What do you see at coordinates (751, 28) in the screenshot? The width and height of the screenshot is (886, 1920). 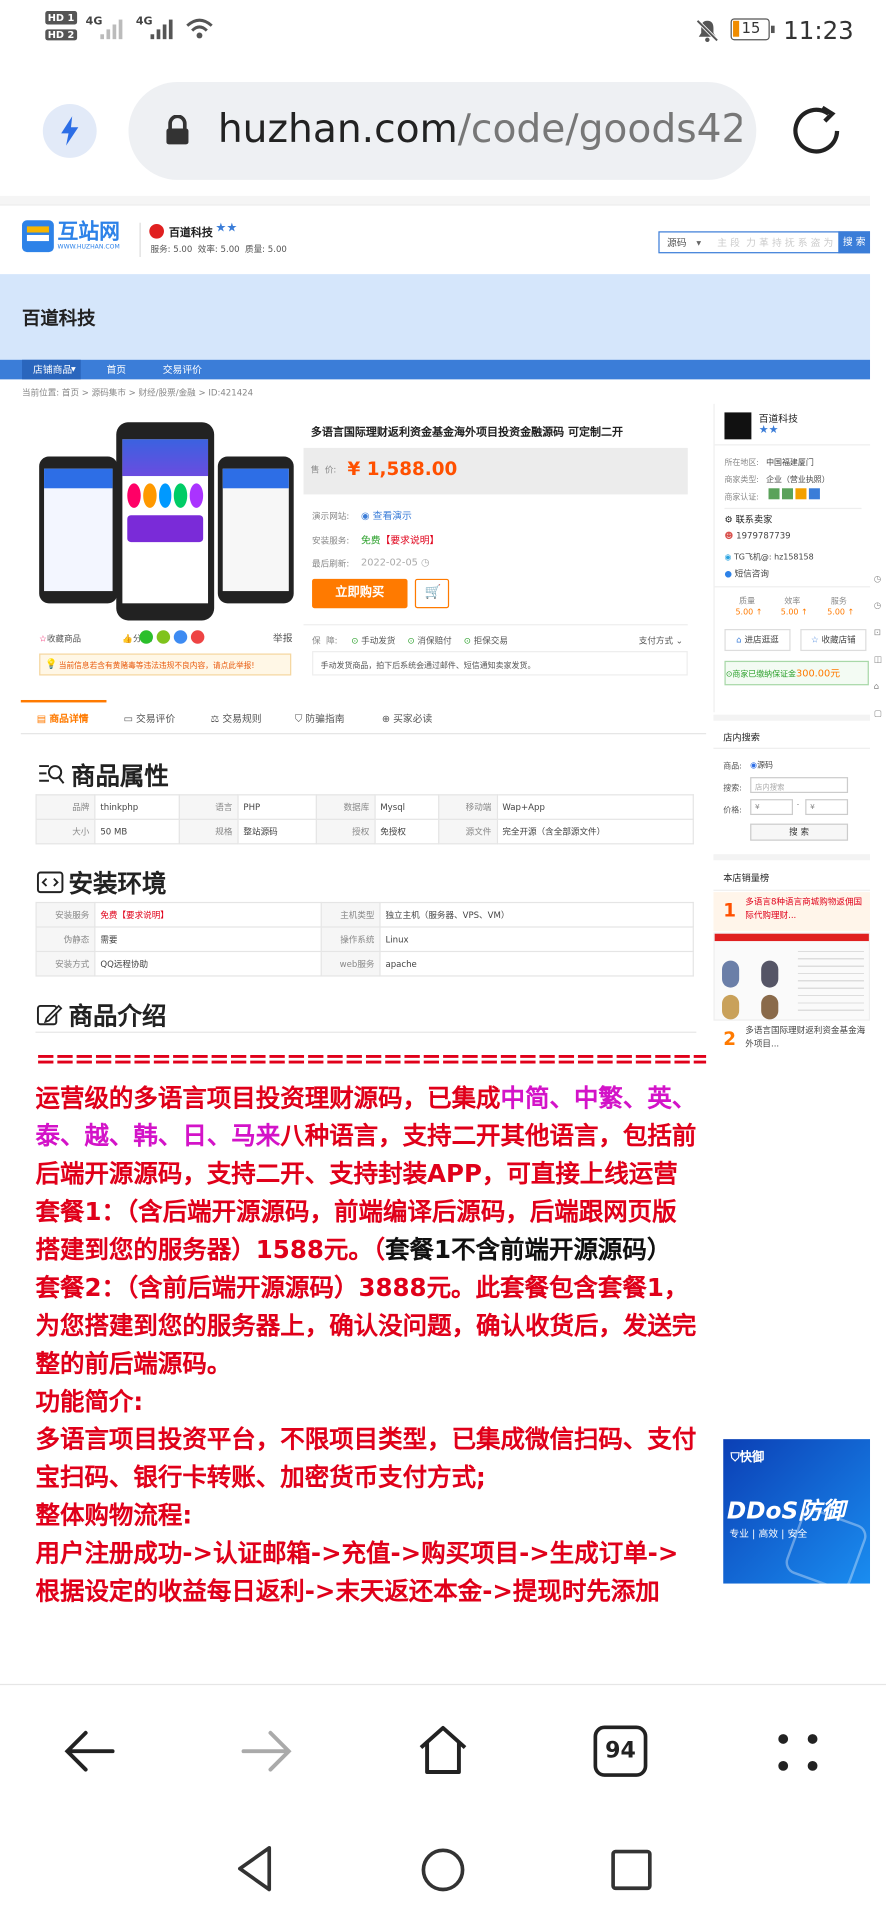 I see `battery-level: 15` at bounding box center [751, 28].